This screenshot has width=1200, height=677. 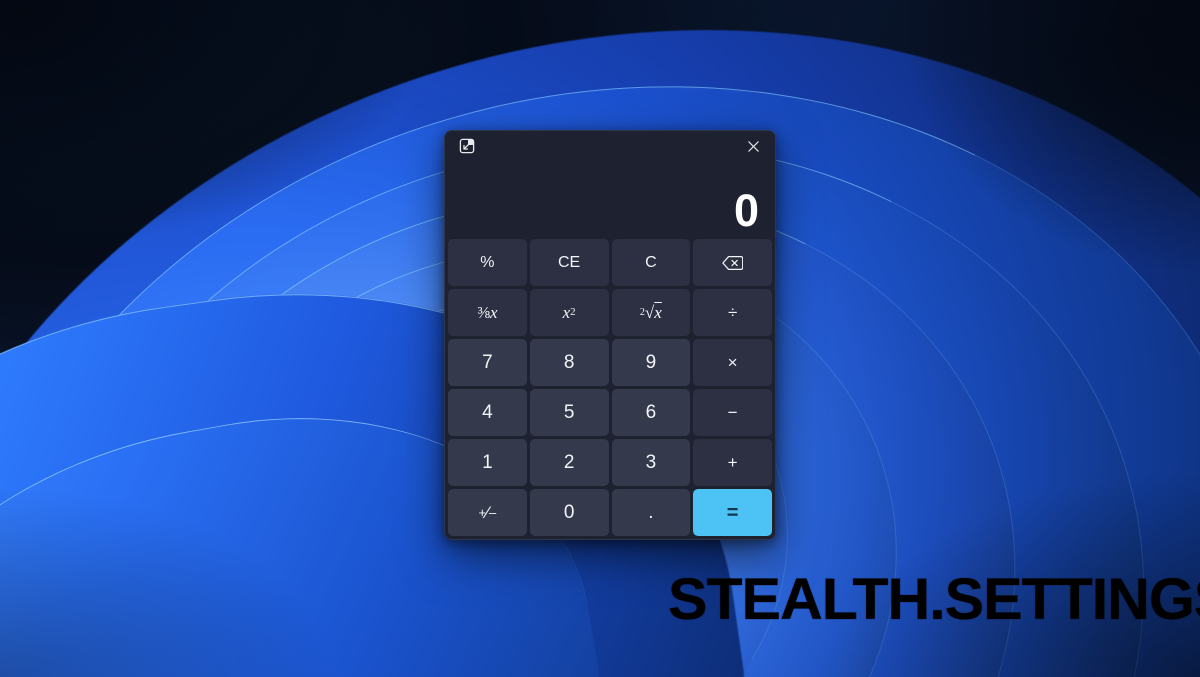 What do you see at coordinates (569, 512) in the screenshot?
I see `key-zero: 0` at bounding box center [569, 512].